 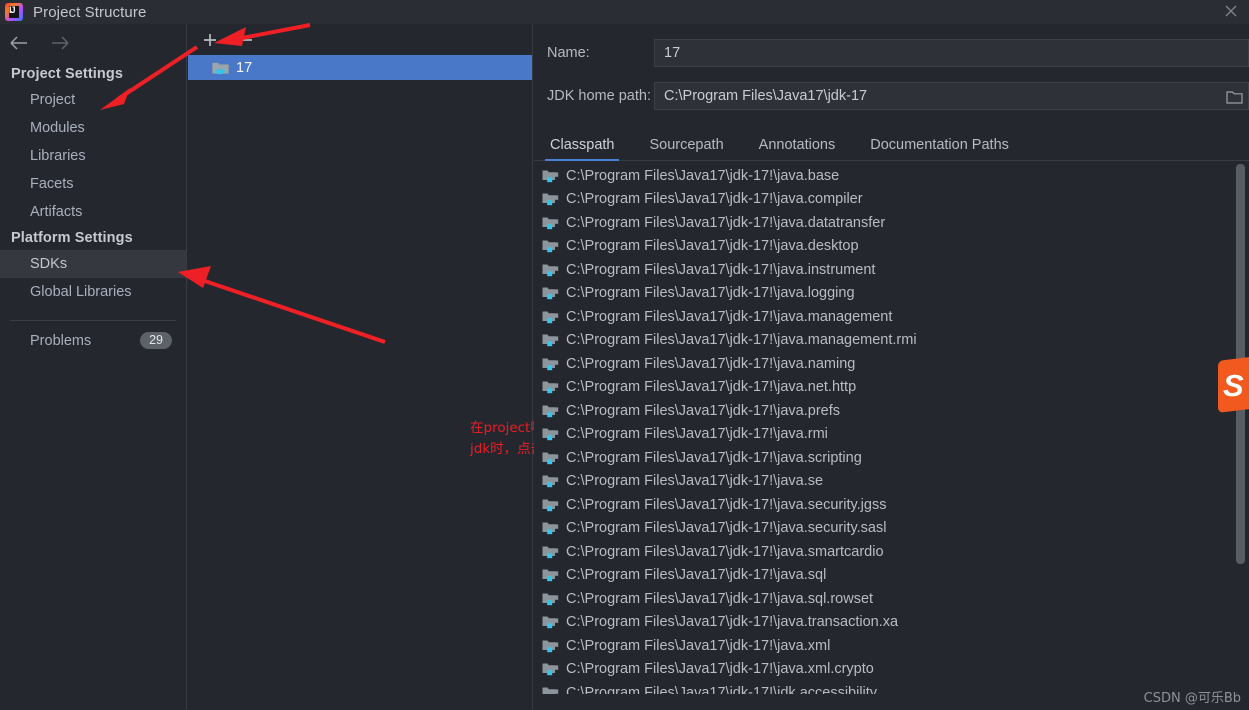 I want to click on forward-arrow-icon, so click(x=60, y=43).